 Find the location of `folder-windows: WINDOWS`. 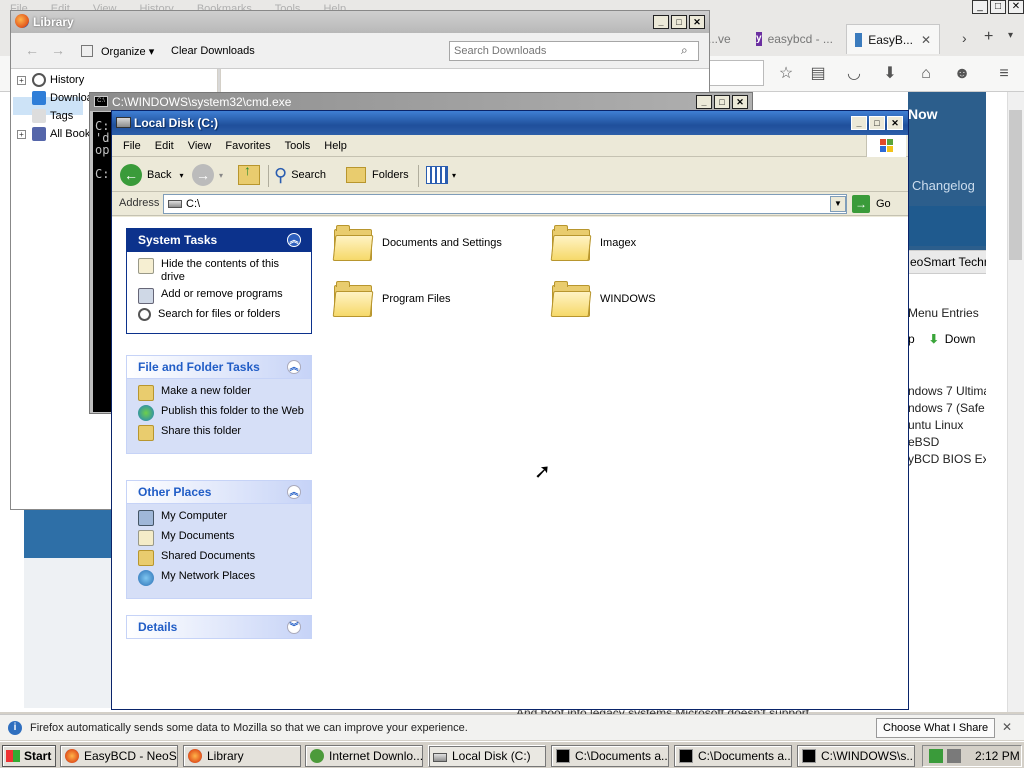

folder-windows: WINDOWS is located at coordinates (603, 299).